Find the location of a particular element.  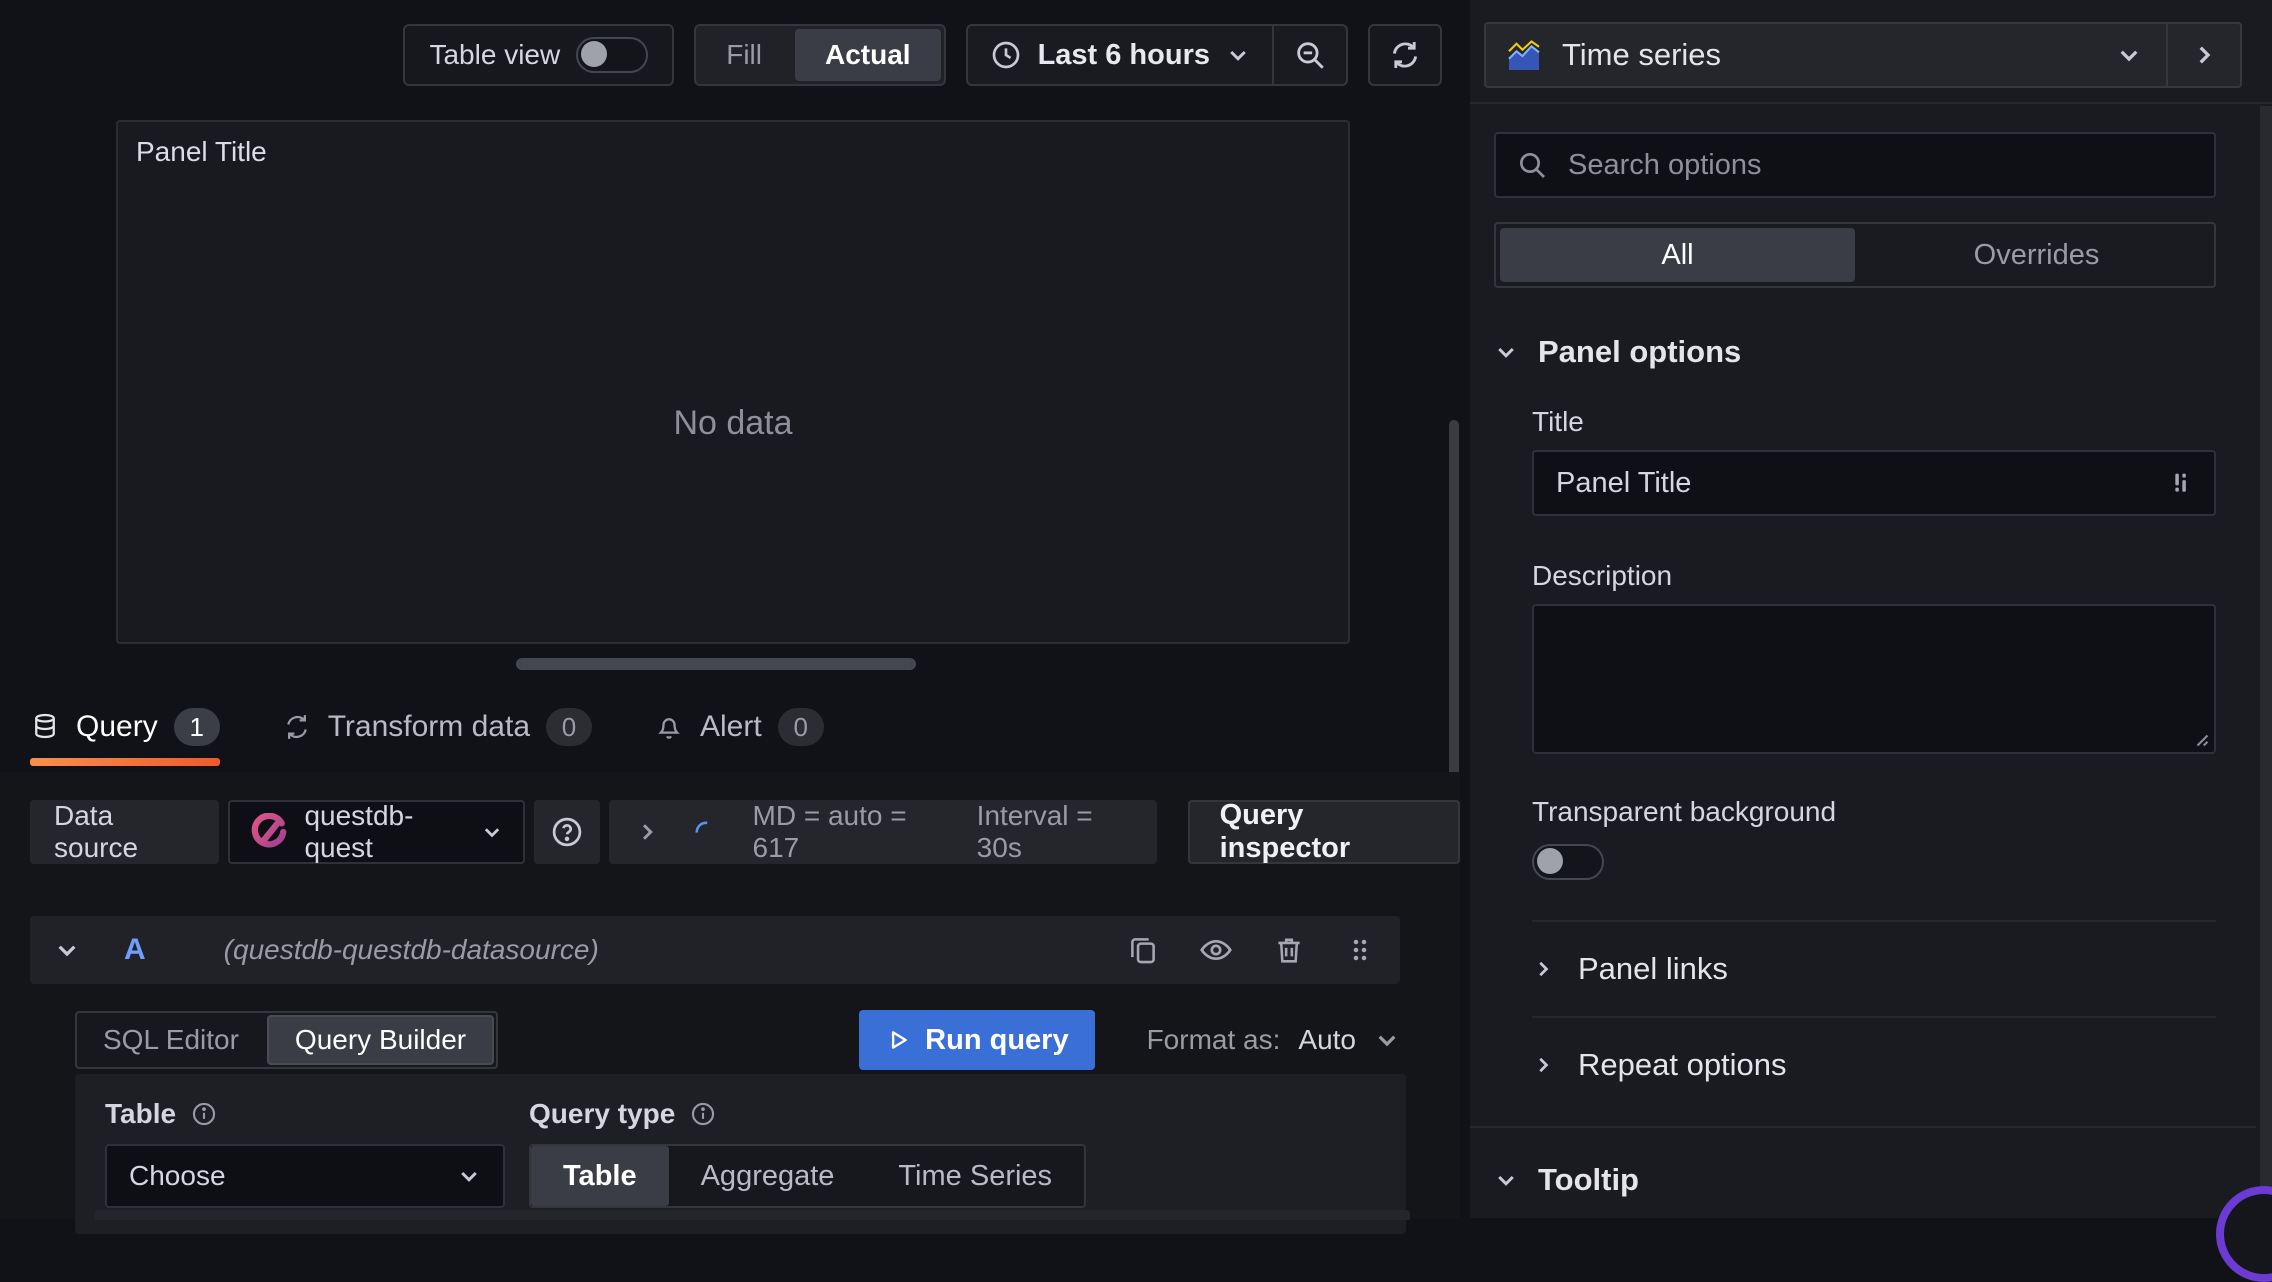

transparent-background-toggle is located at coordinates (1568, 862).